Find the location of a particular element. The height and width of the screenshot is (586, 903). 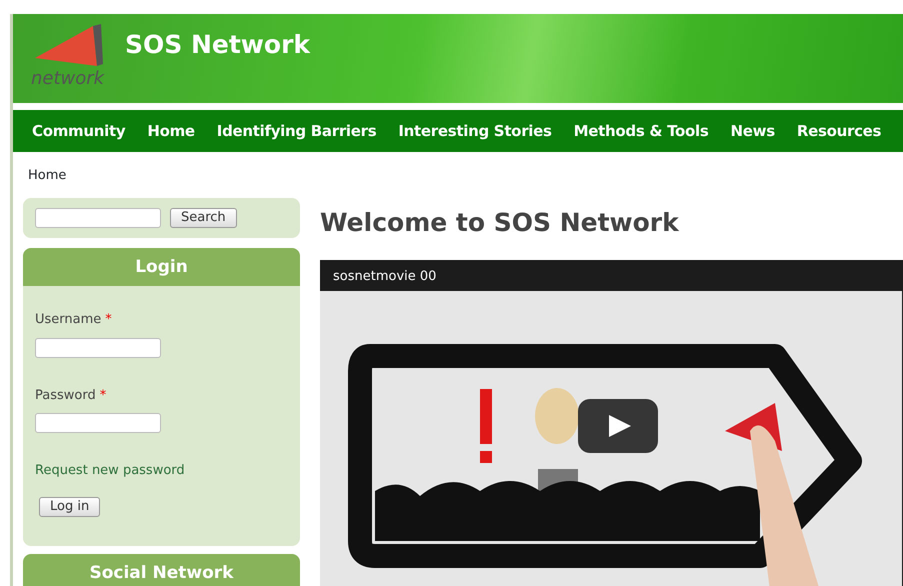

request-password-link: Request new password is located at coordinates (110, 470).